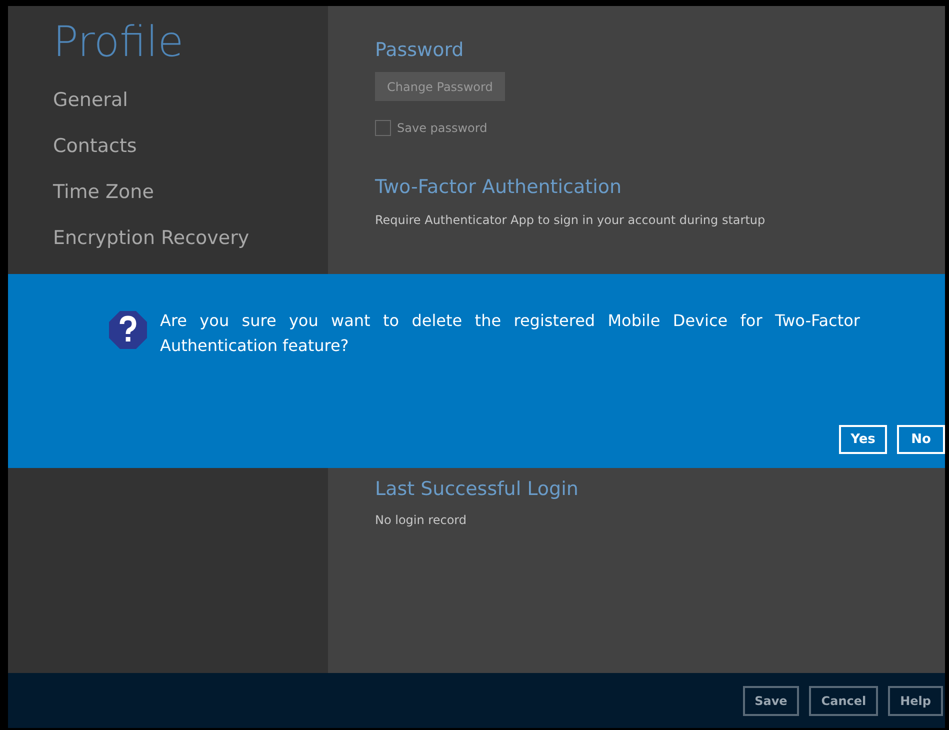  I want to click on page-title: Profile, so click(119, 42).